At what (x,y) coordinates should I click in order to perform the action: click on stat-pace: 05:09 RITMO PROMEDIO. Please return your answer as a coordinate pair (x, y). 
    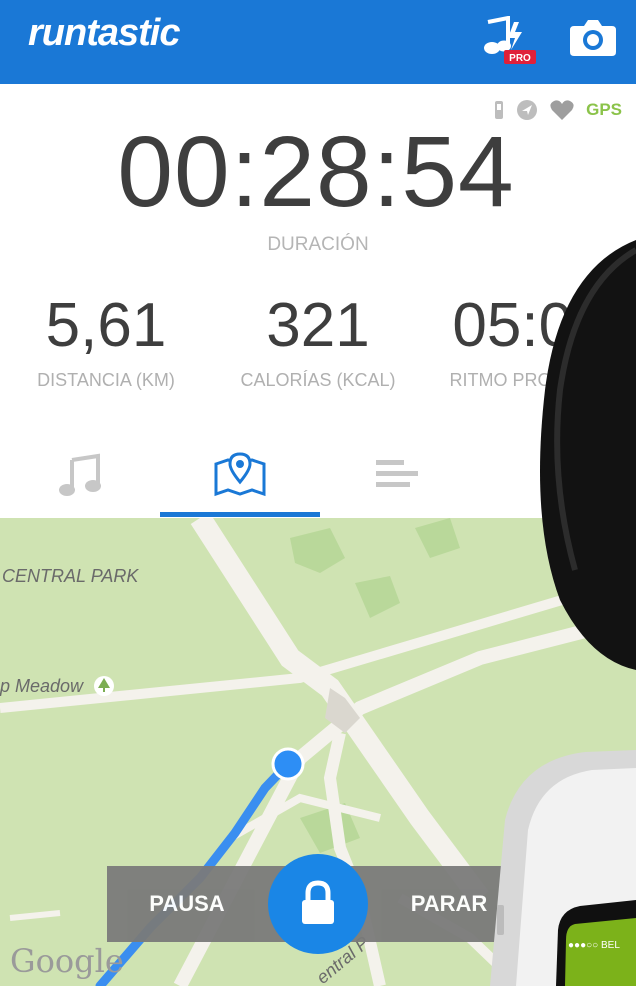
    Looking at the image, I should click on (530, 340).